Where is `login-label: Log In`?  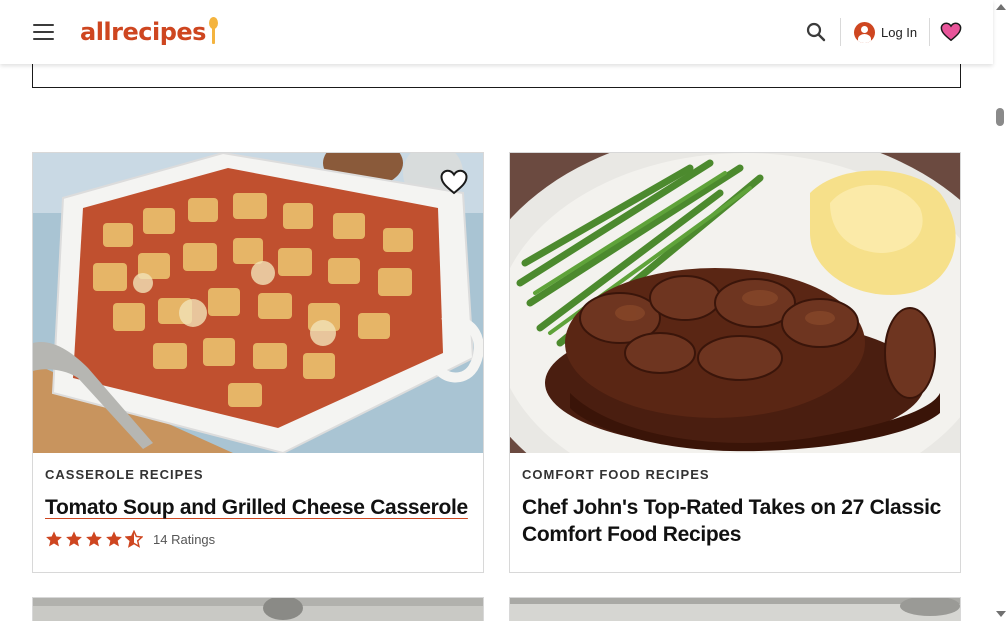
login-label: Log In is located at coordinates (899, 32).